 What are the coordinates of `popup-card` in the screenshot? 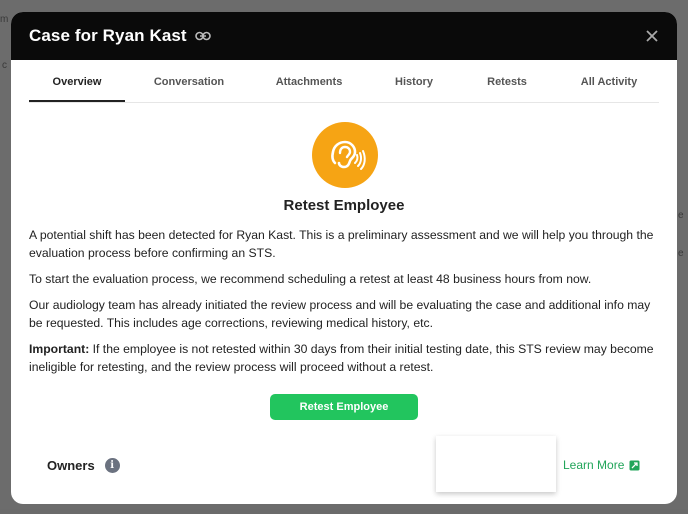 It's located at (496, 464).